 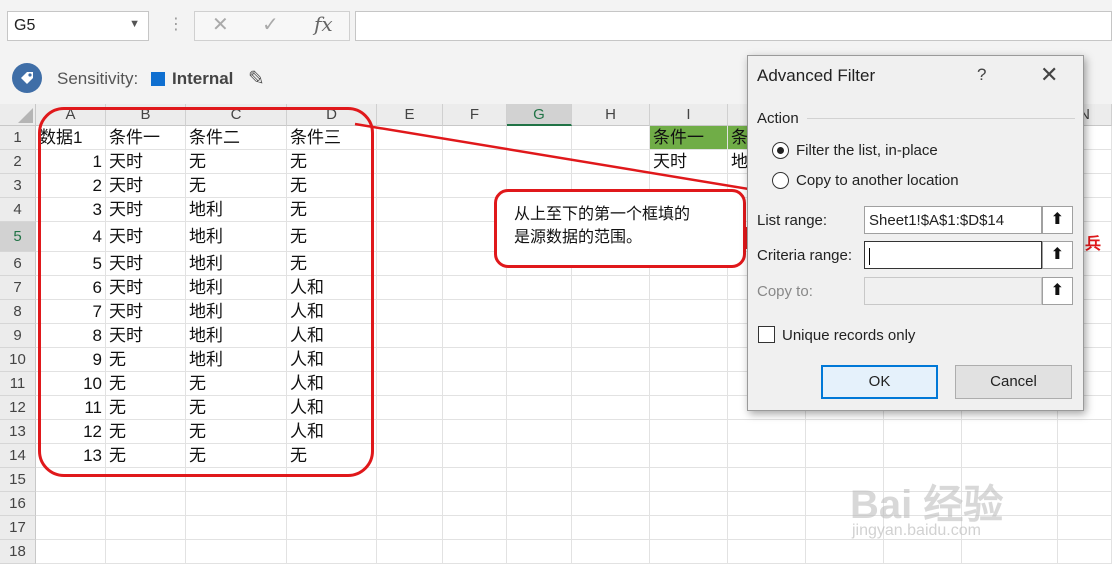 I want to click on callout-line-2: 是源数据的范围。, so click(x=578, y=237).